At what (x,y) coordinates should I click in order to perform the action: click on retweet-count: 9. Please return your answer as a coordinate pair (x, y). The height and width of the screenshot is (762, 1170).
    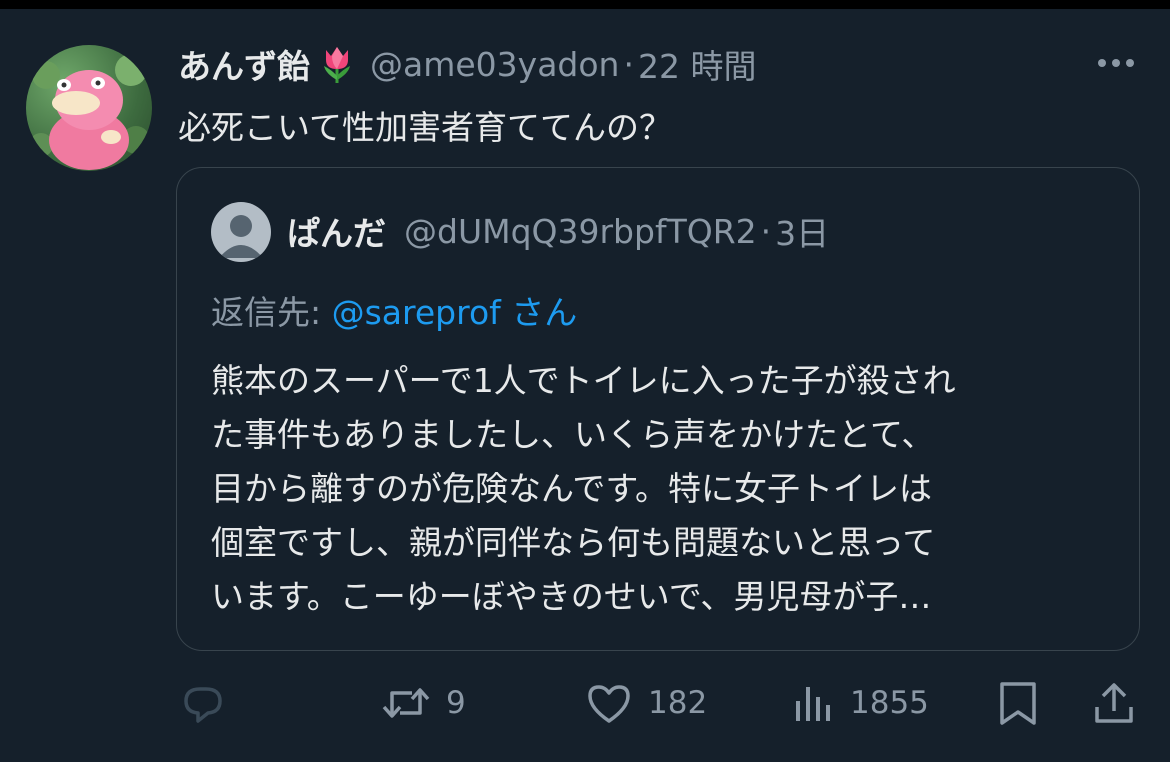
    Looking at the image, I should click on (456, 703).